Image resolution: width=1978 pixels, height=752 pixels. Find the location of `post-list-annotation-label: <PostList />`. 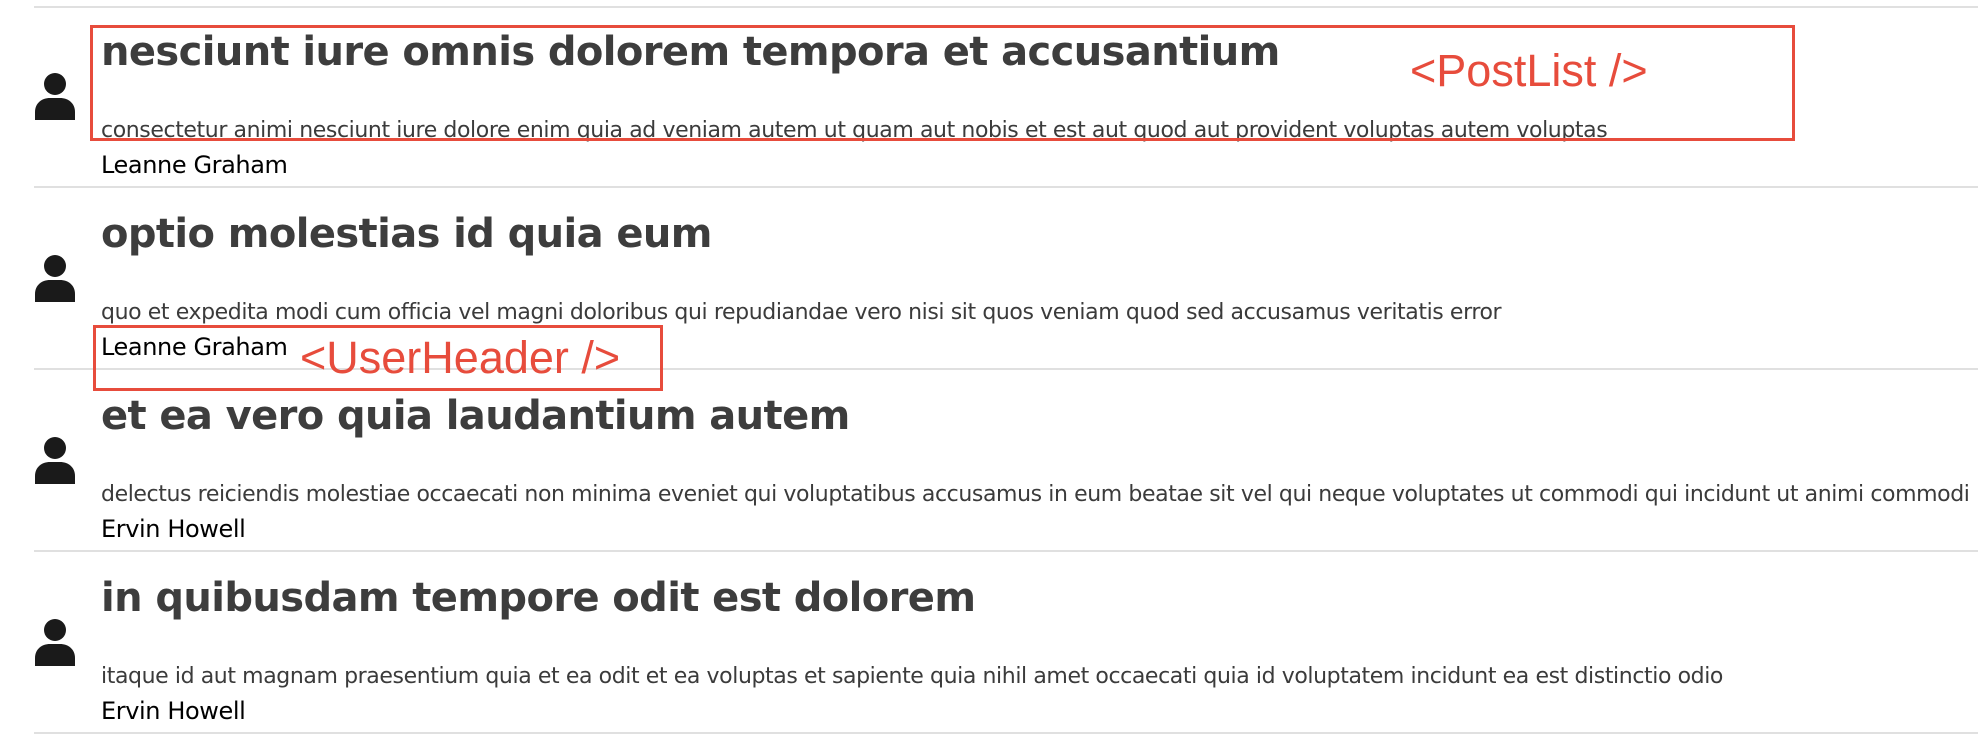

post-list-annotation-label: <PostList /> is located at coordinates (1529, 70).